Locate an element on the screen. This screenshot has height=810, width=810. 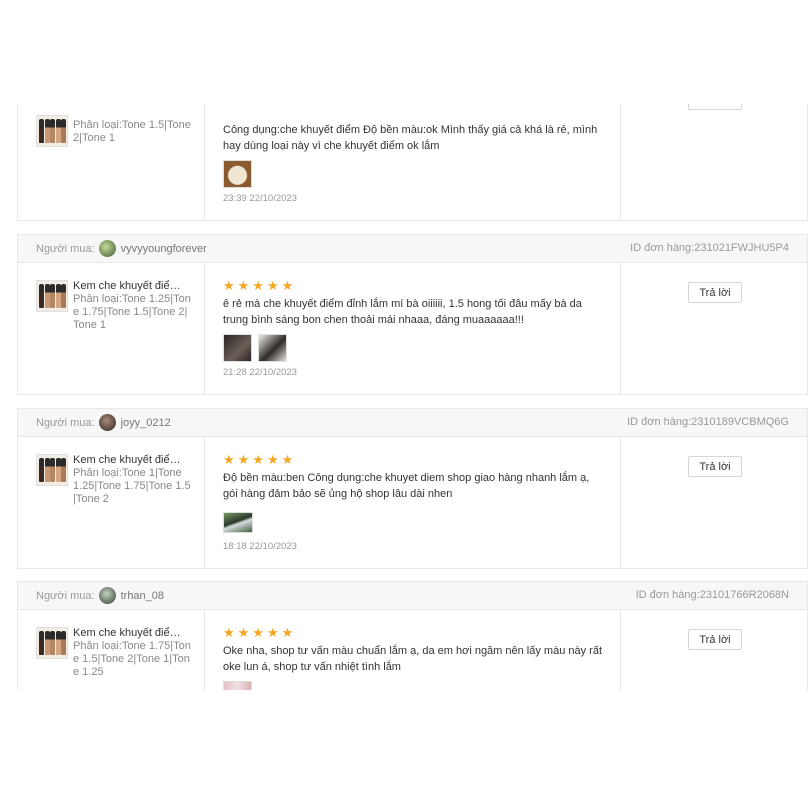
buyer-info: Người mua: vyvyyoungforever is located at coordinates (121, 248).